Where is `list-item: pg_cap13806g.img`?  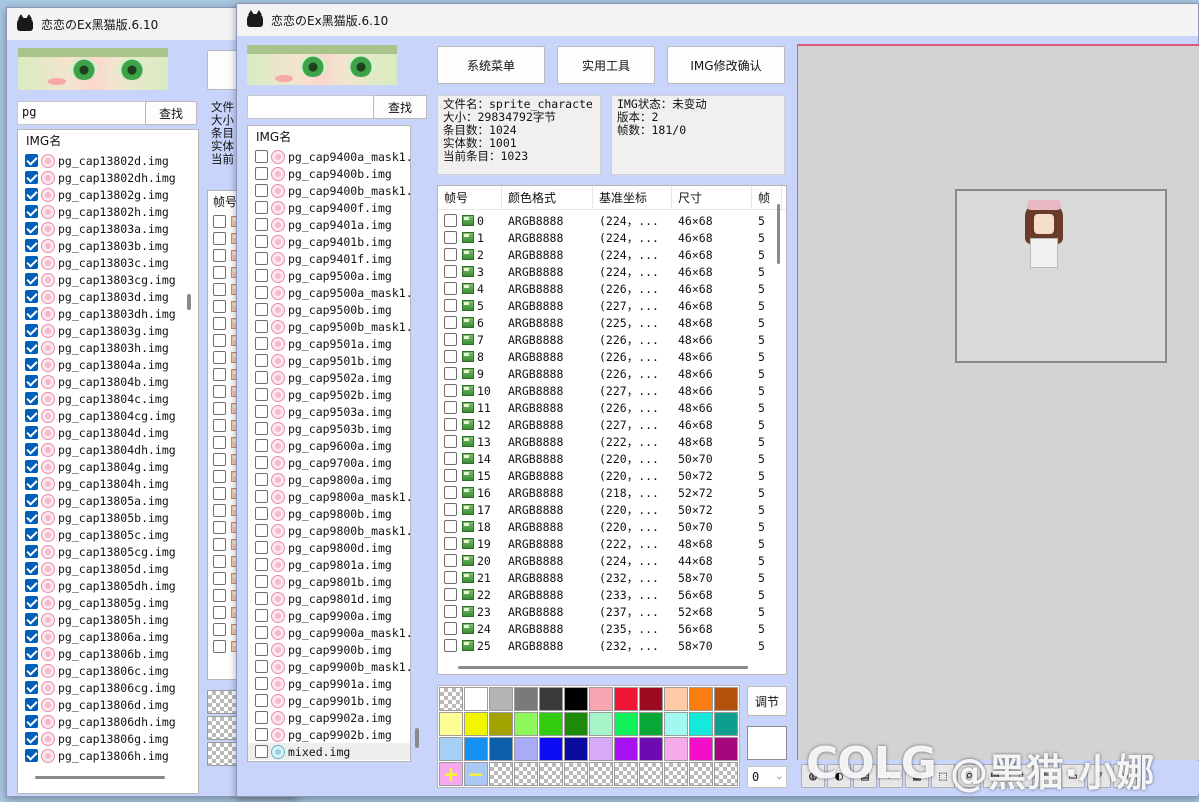 list-item: pg_cap13806g.img is located at coordinates (108, 738).